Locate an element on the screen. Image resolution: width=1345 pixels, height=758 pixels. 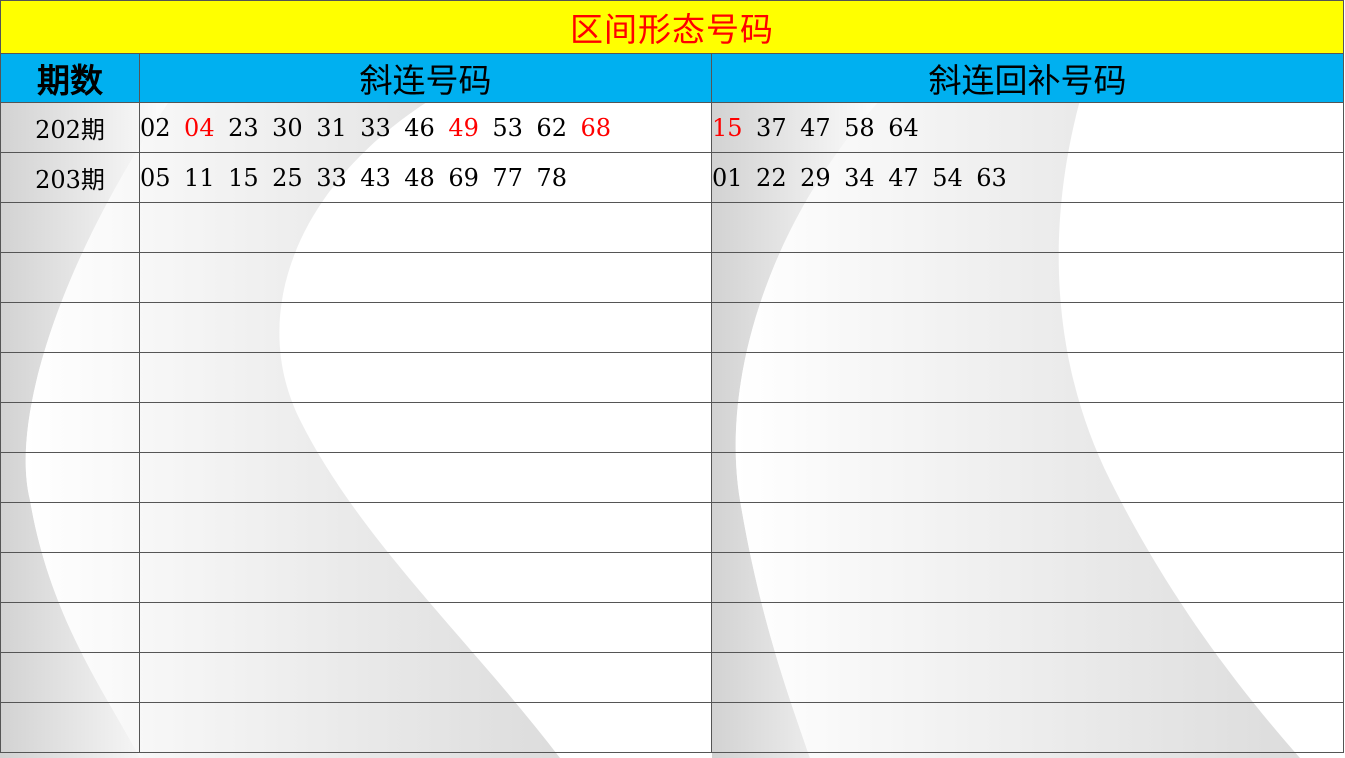
lottery-number: 05 is located at coordinates (155, 177).